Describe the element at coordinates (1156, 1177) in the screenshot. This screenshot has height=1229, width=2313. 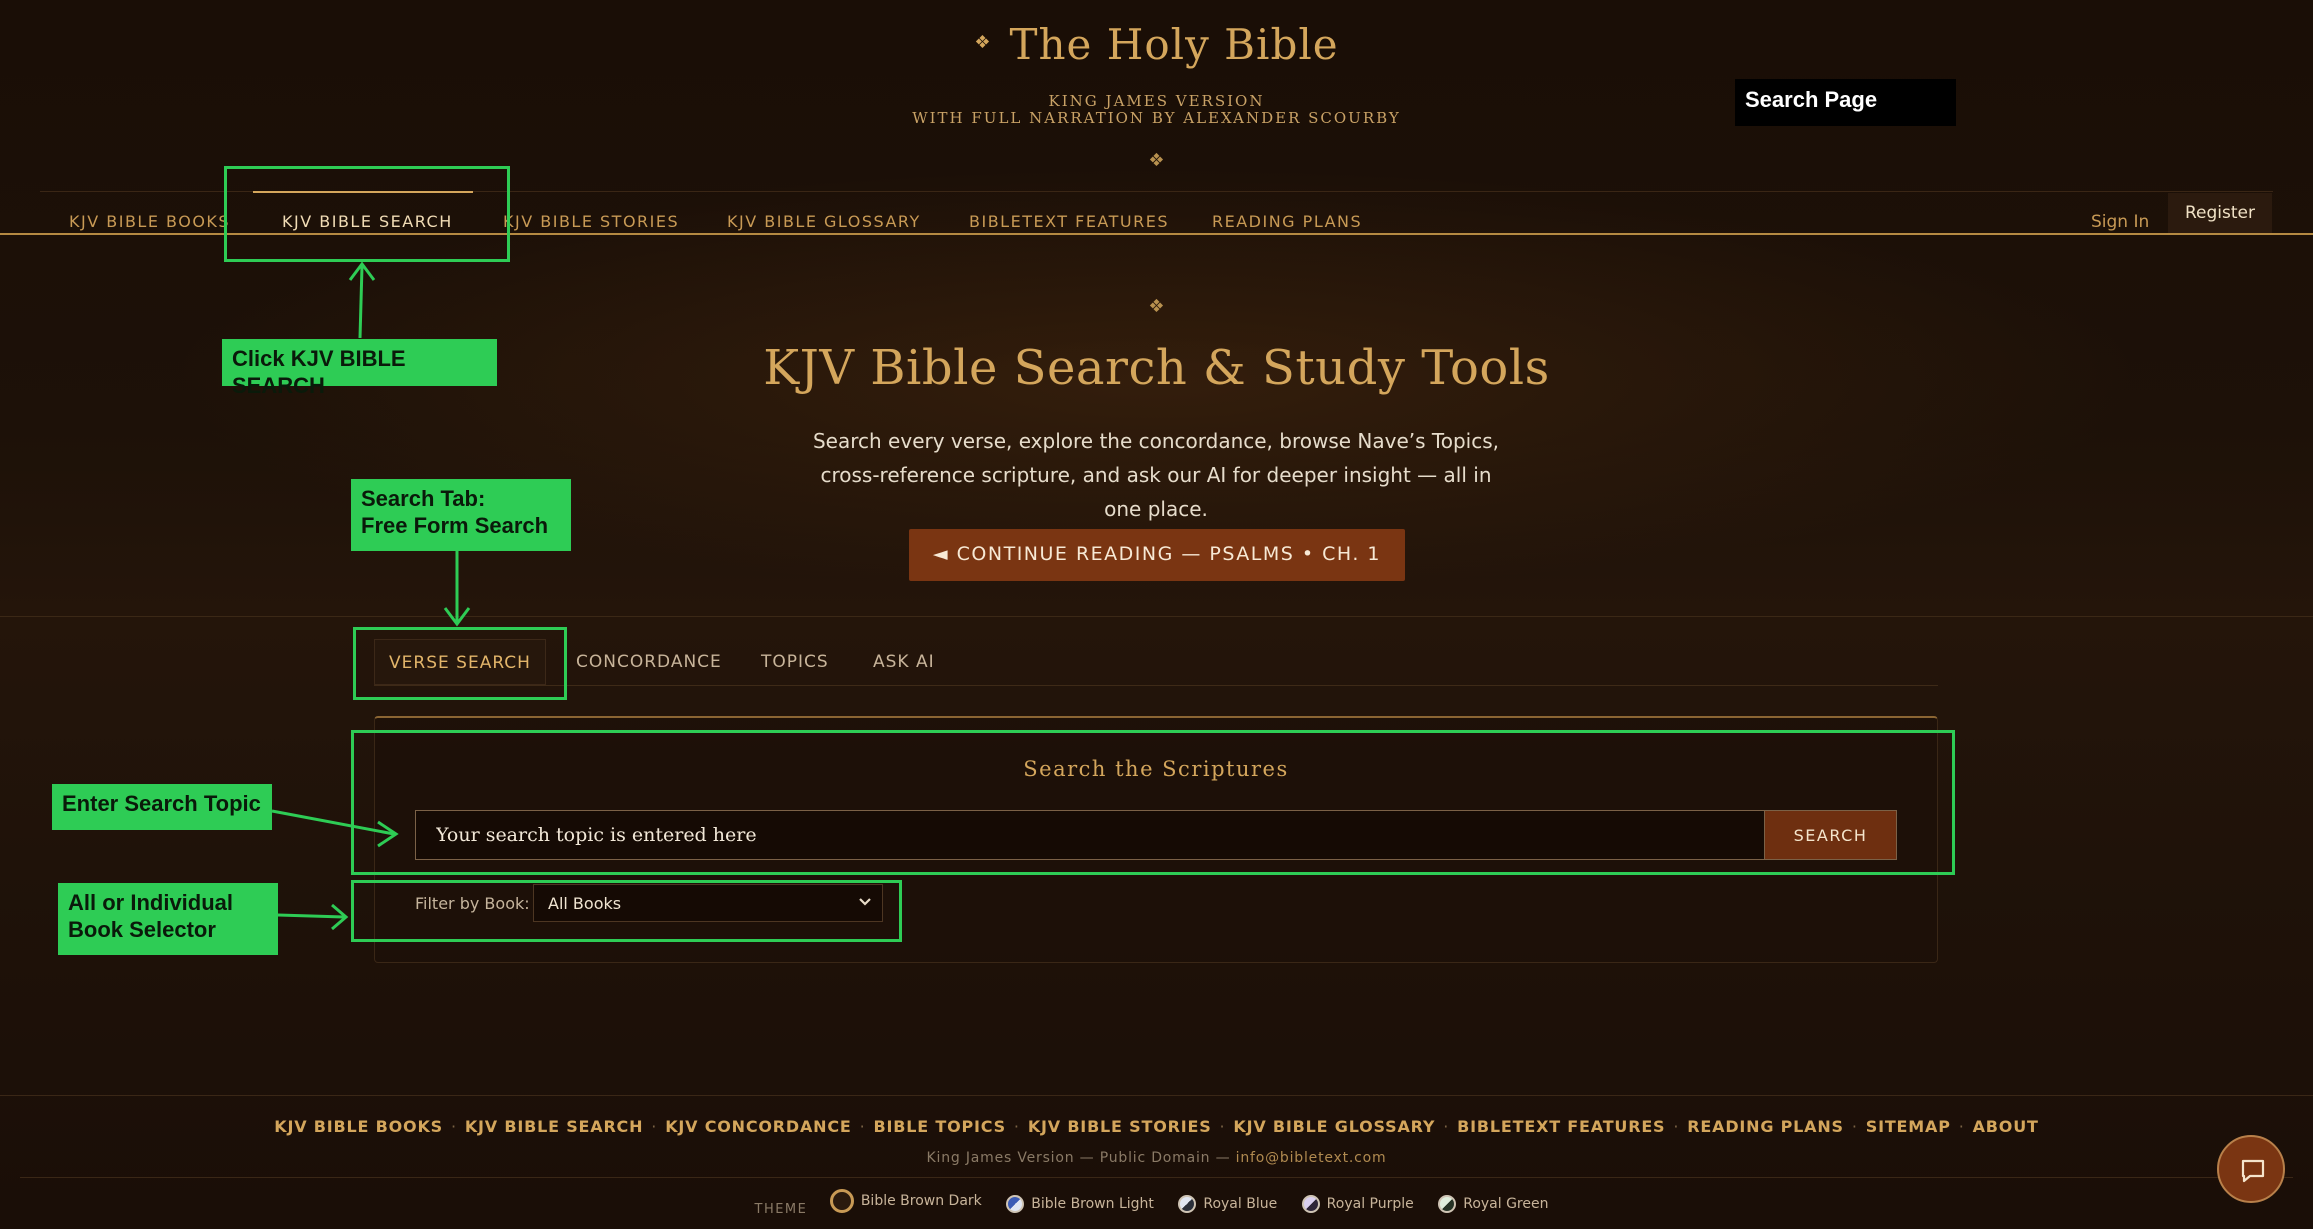
I see `footer-divider-bottom` at that location.